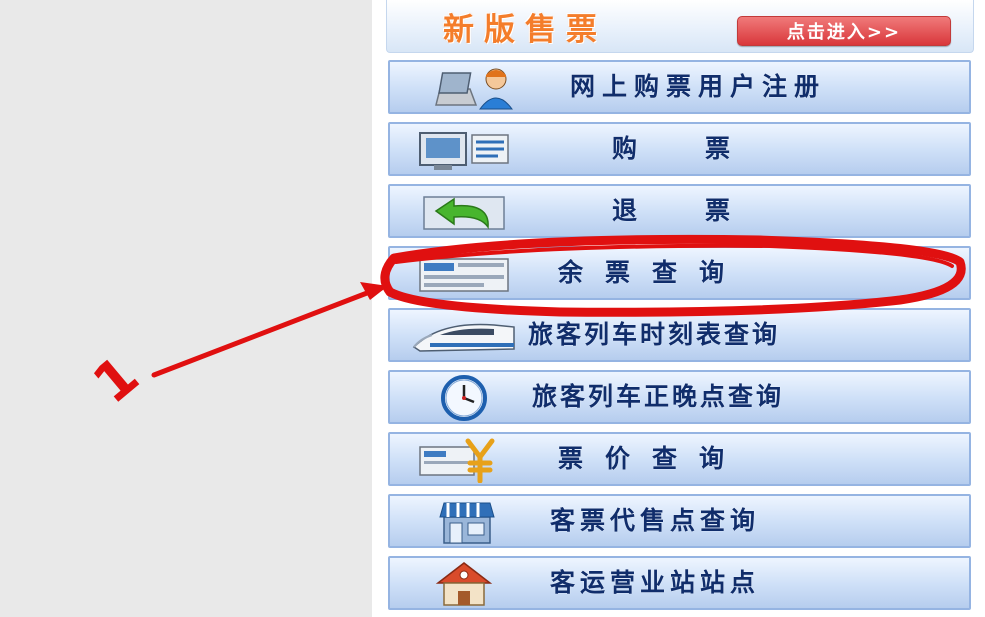  Describe the element at coordinates (464, 150) in the screenshot. I see `monitor-icon` at that location.